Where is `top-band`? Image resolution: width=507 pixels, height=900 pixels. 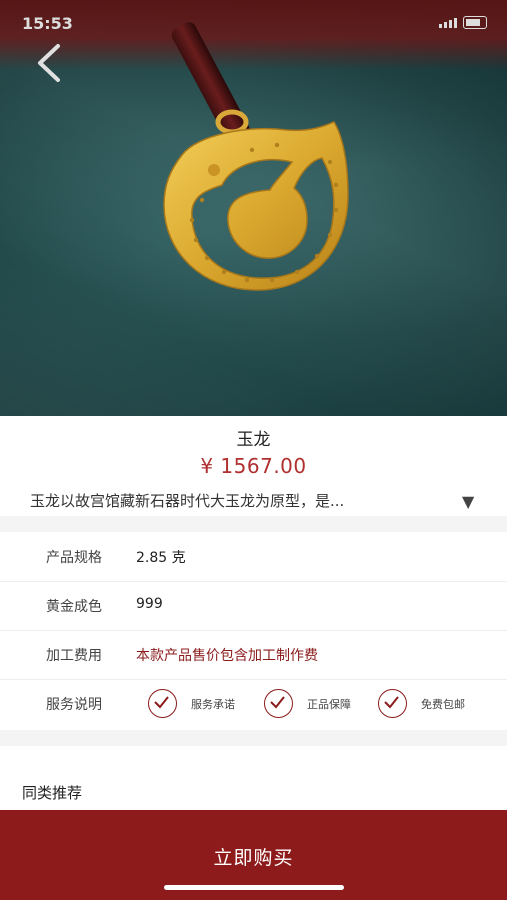 top-band is located at coordinates (253, 35).